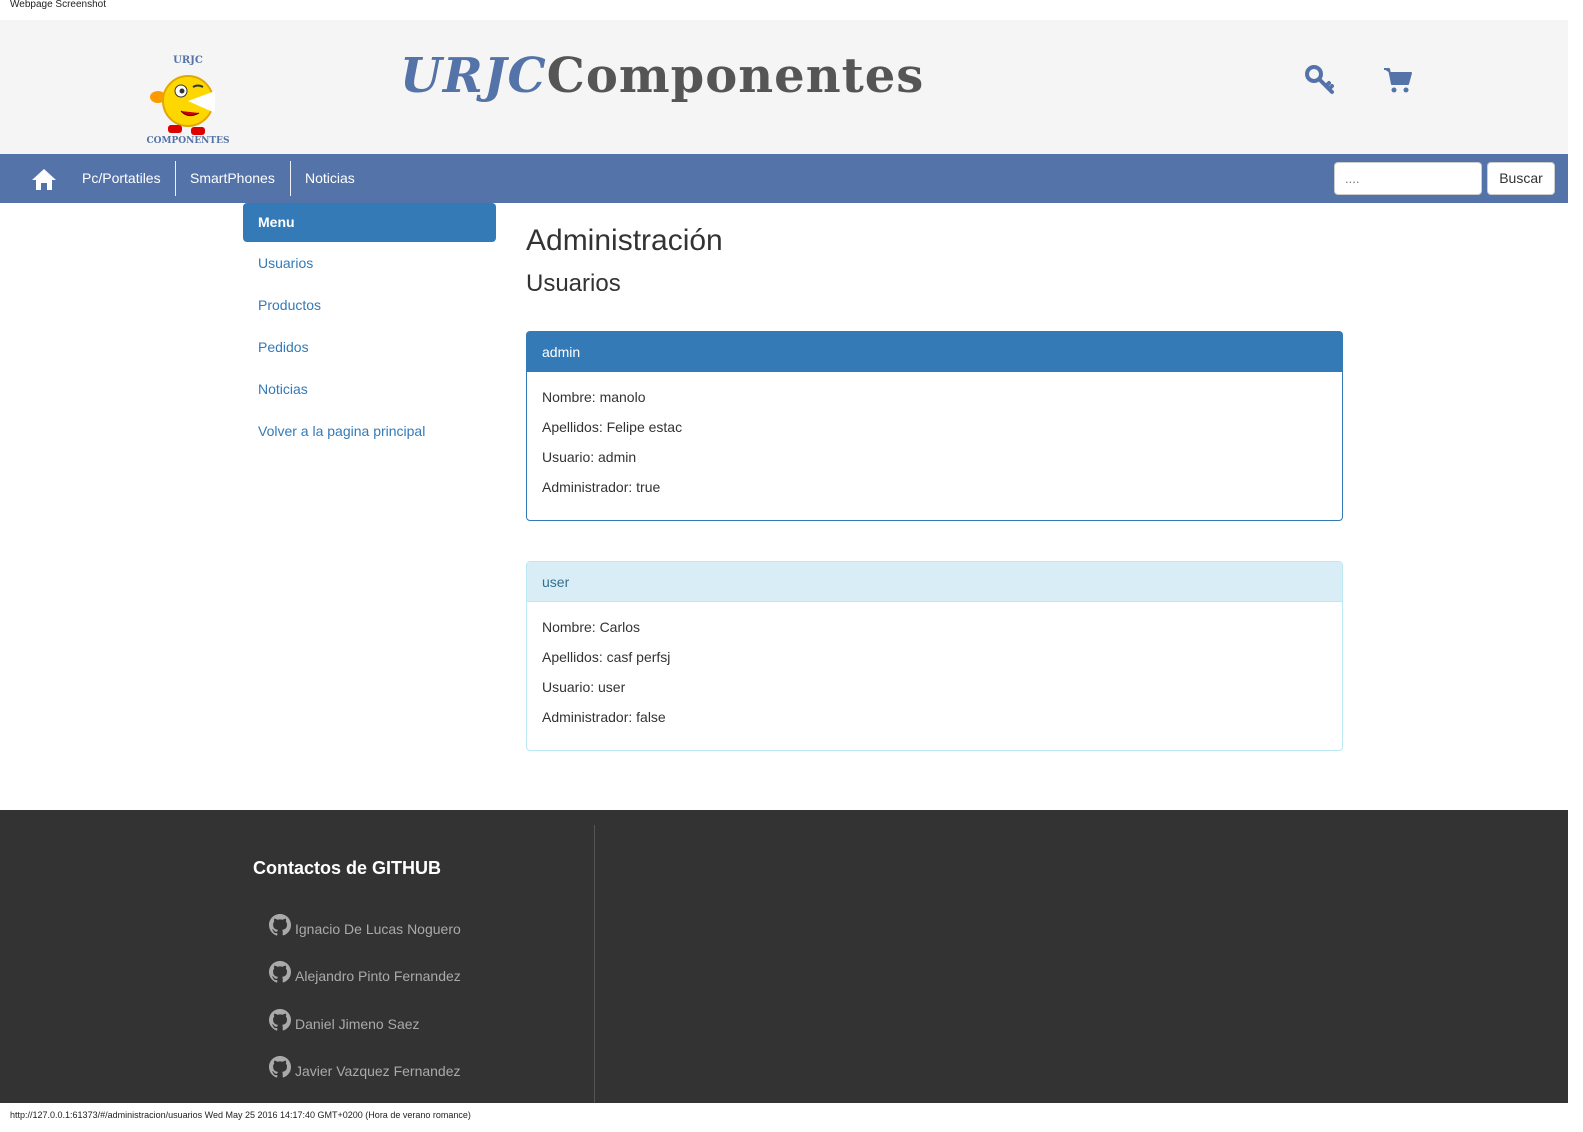 The height and width of the screenshot is (1132, 1583). I want to click on logo-bottom-text: COMPONENTES, so click(188, 140).